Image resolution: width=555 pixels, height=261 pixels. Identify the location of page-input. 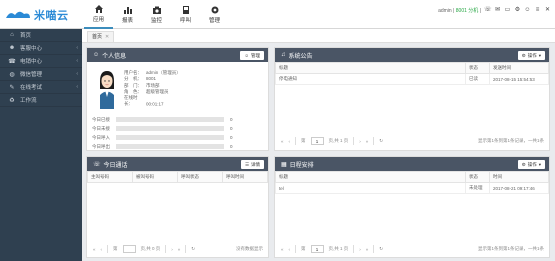
(129, 249).